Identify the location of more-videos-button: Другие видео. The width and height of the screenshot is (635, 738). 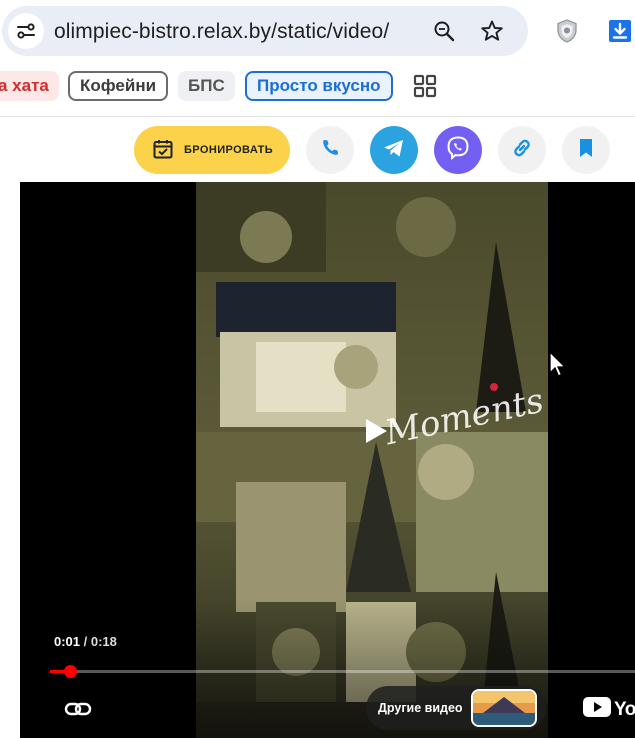
(456, 708).